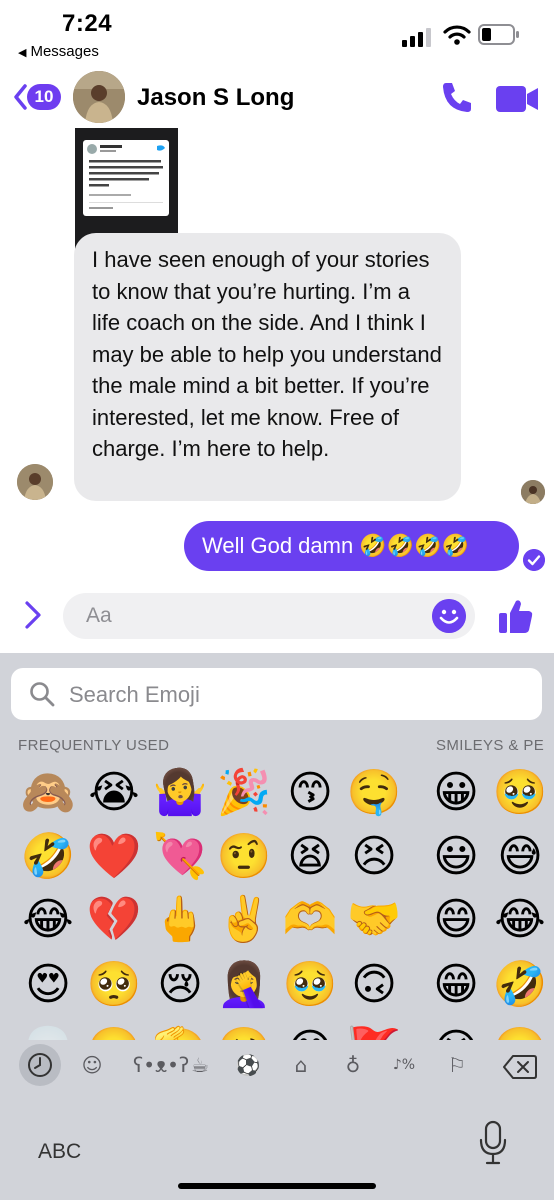 This screenshot has width=554, height=1200. Describe the element at coordinates (180, 793) in the screenshot. I see `emoji-key: 🤷‍♀️` at that location.